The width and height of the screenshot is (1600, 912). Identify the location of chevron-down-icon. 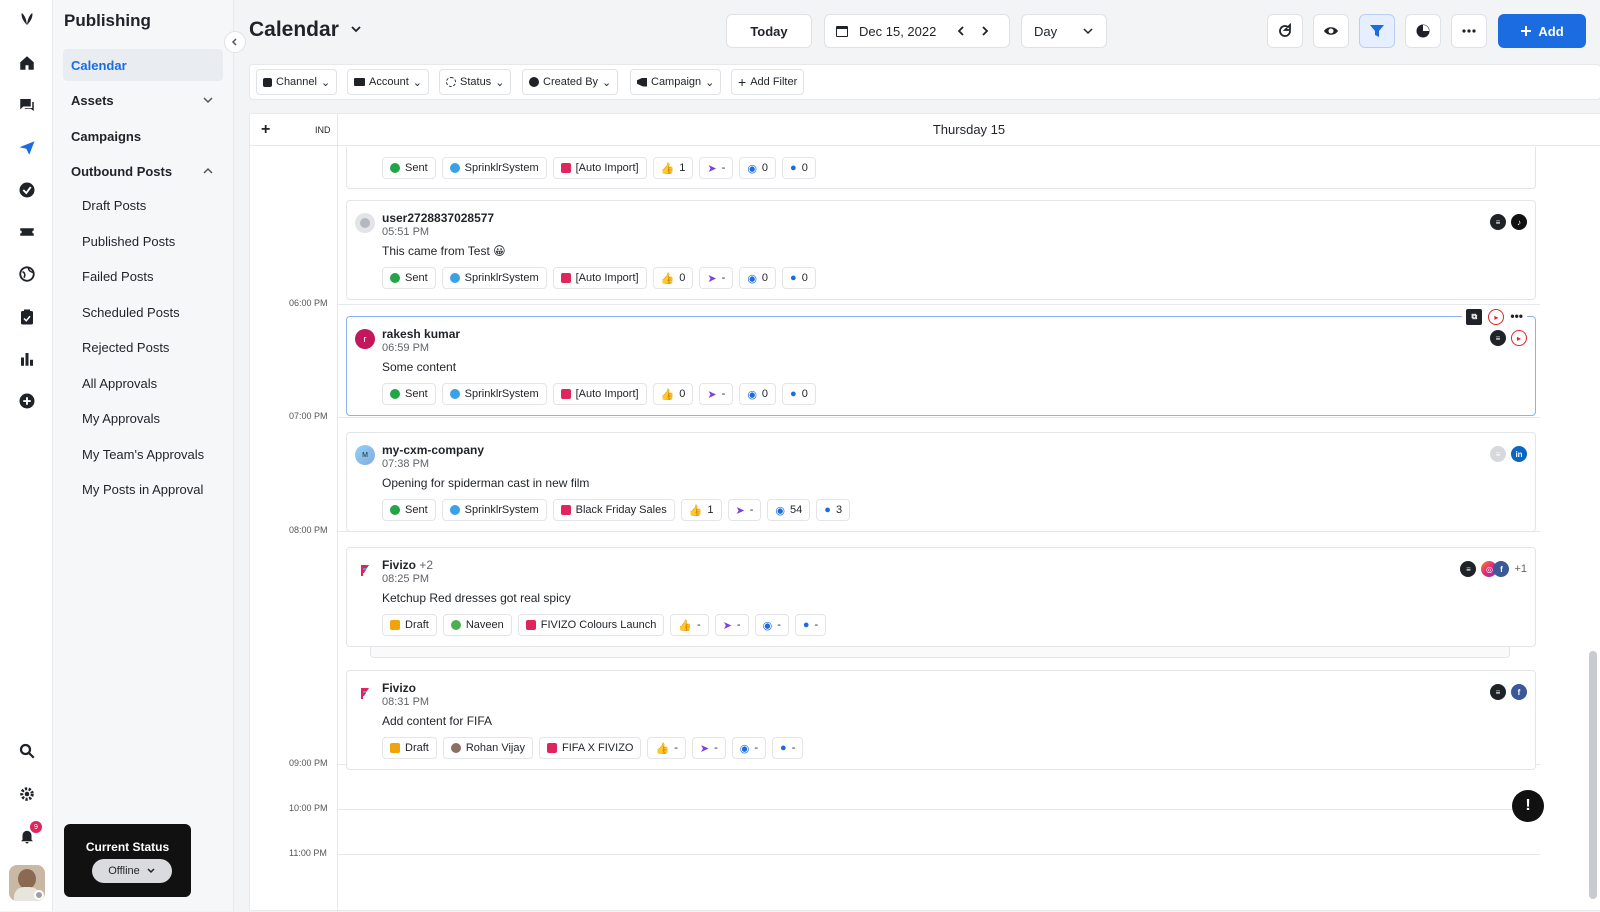
(356, 29).